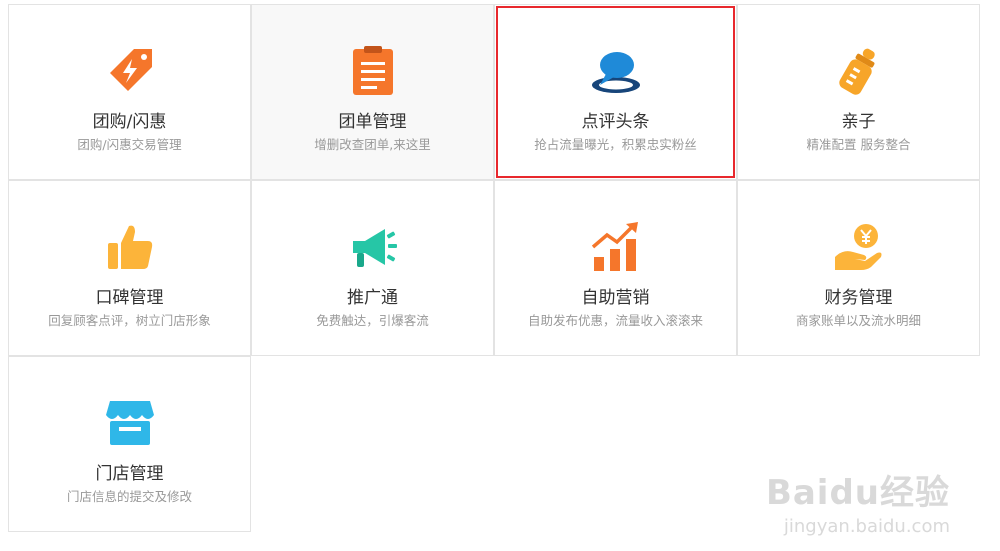  What do you see at coordinates (129, 144) in the screenshot?
I see `tile-description: 团购/闪惠交易管理` at bounding box center [129, 144].